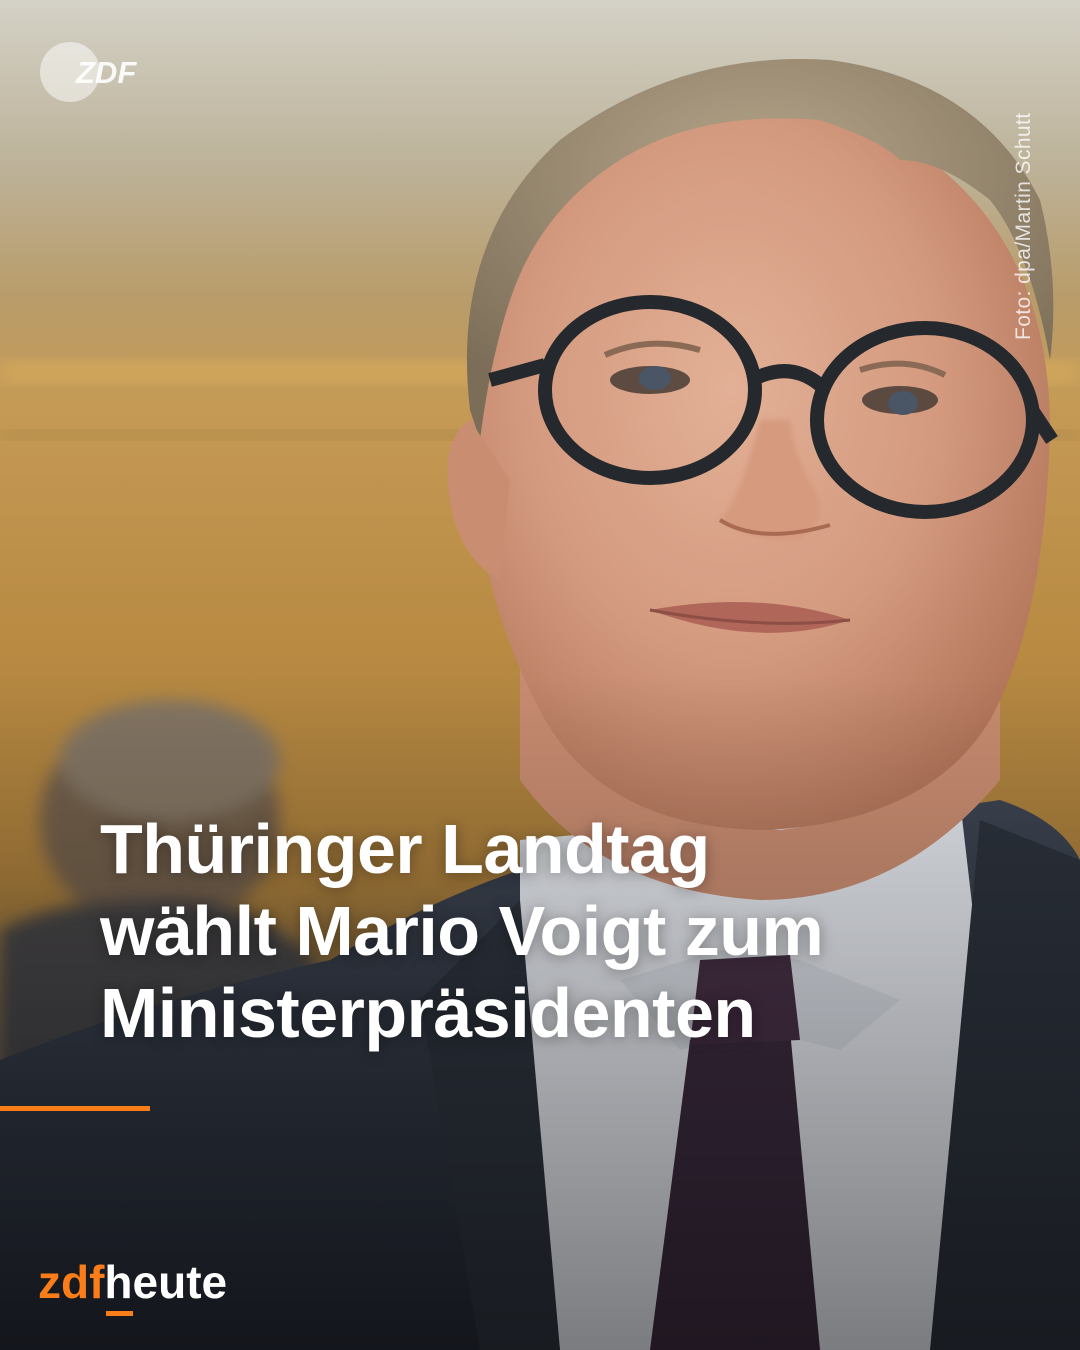  Describe the element at coordinates (166, 1282) in the screenshot. I see `brand-suffix-text: heute` at that location.